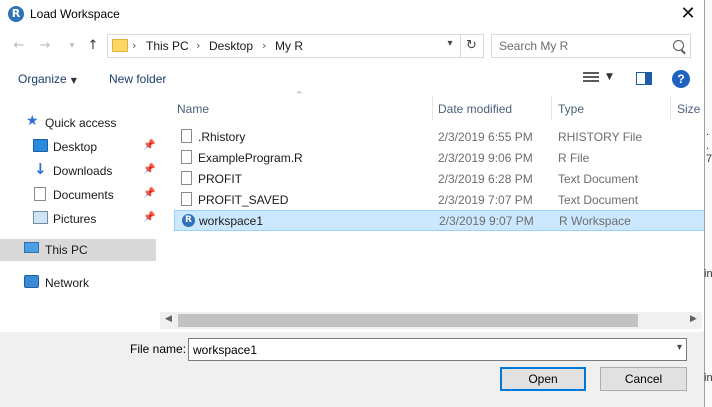 This screenshot has width=712, height=407. Describe the element at coordinates (72, 46) in the screenshot. I see `recent-locations-chevron-icon: ▾` at that location.